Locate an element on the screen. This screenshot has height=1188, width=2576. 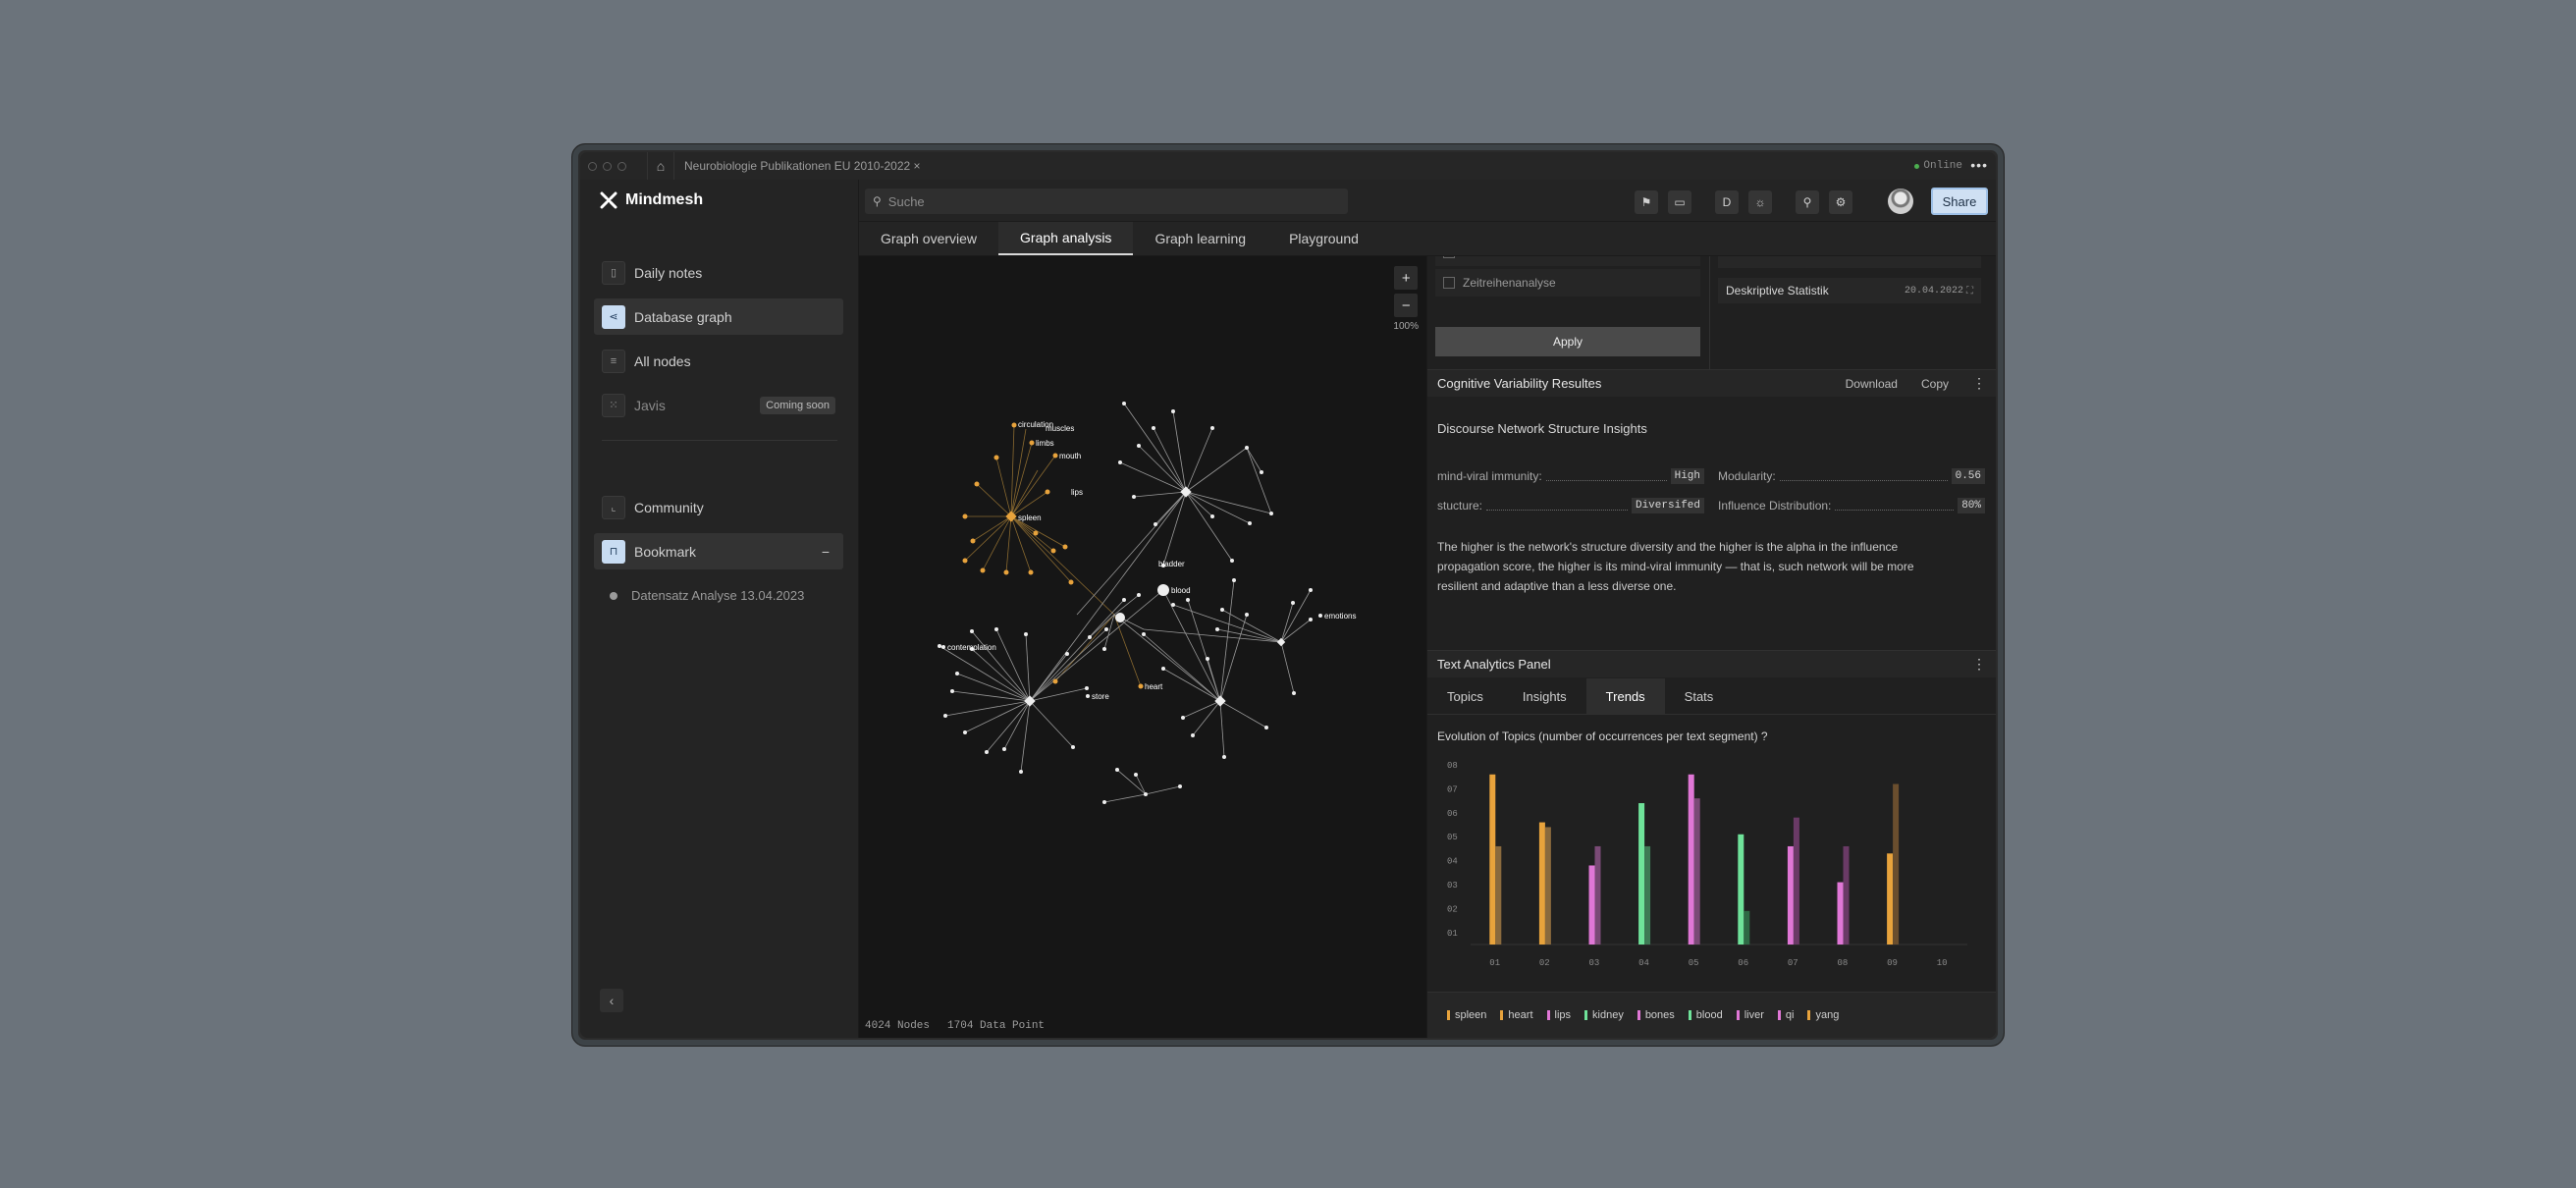
legend-item: bones is located at coordinates (1656, 1015).